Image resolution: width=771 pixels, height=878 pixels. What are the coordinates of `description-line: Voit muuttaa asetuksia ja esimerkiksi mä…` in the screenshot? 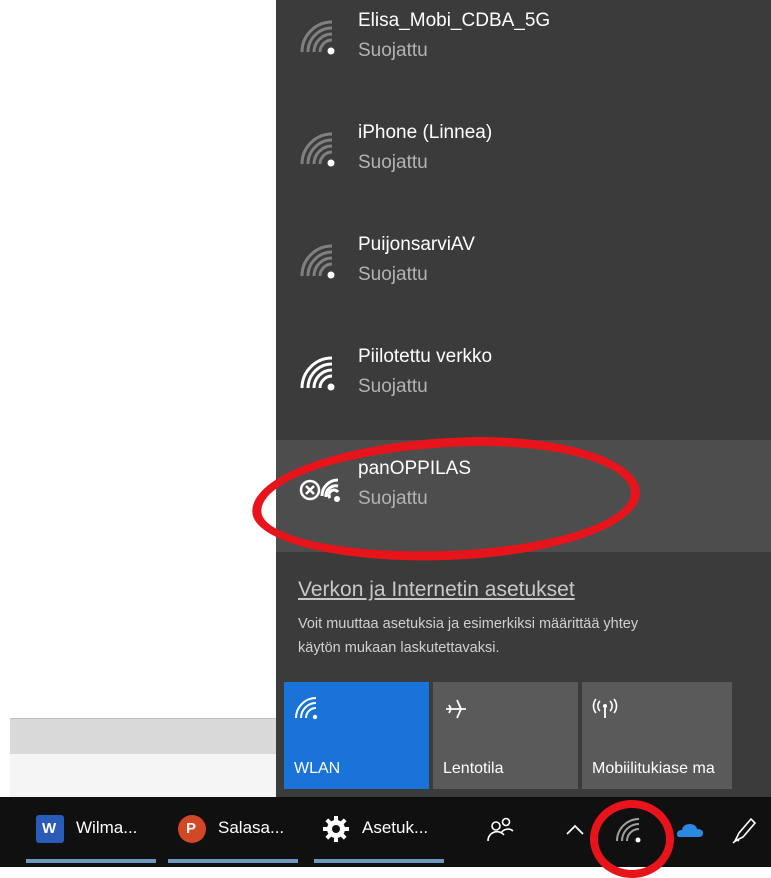 It's located at (468, 624).